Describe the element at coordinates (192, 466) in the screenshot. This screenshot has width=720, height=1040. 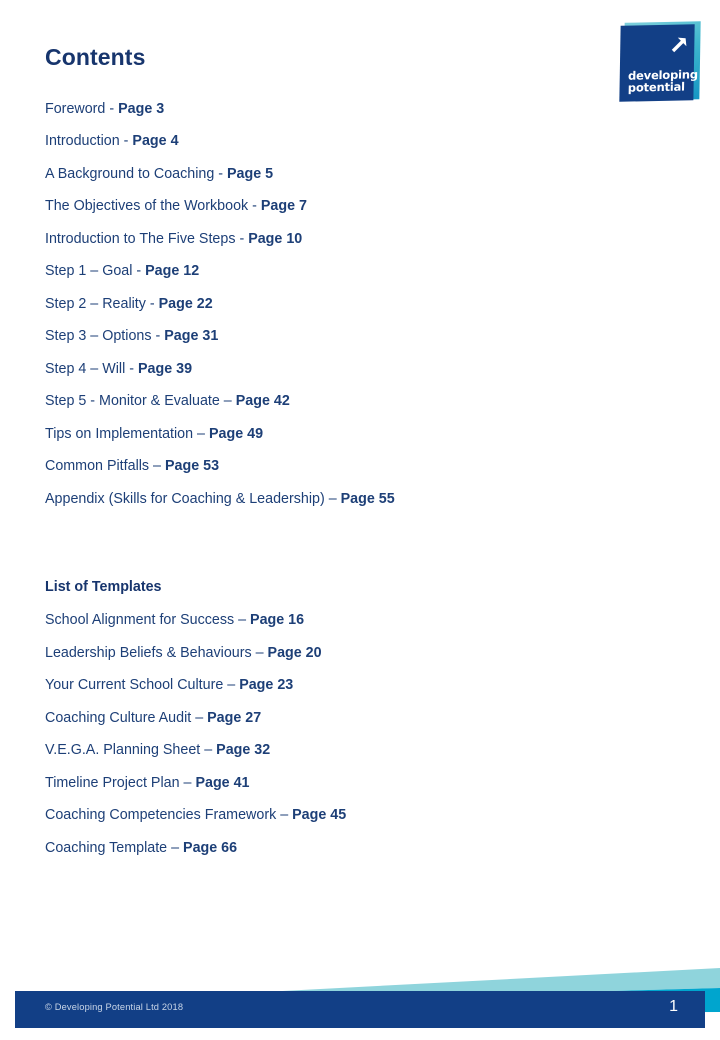
I see `toc-entry-page: Page 53` at that location.